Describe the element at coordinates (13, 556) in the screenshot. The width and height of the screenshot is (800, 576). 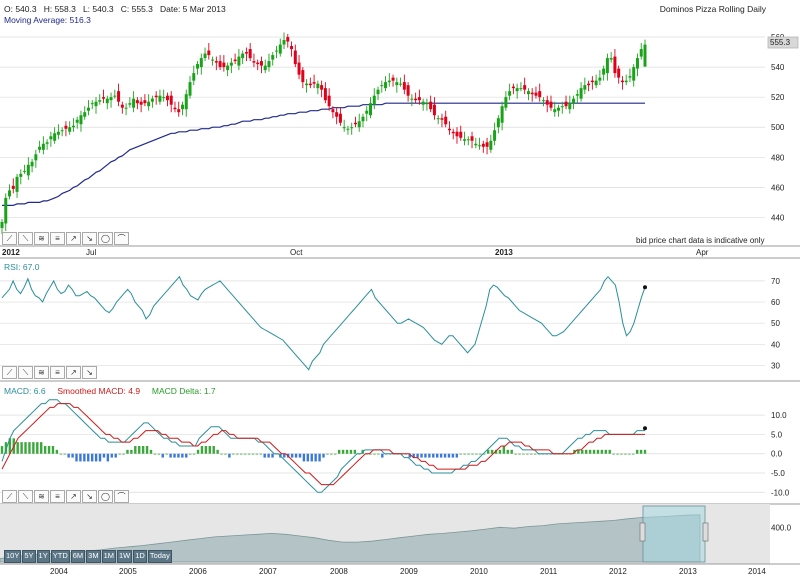
I see `range-button-10y: 10Y` at that location.